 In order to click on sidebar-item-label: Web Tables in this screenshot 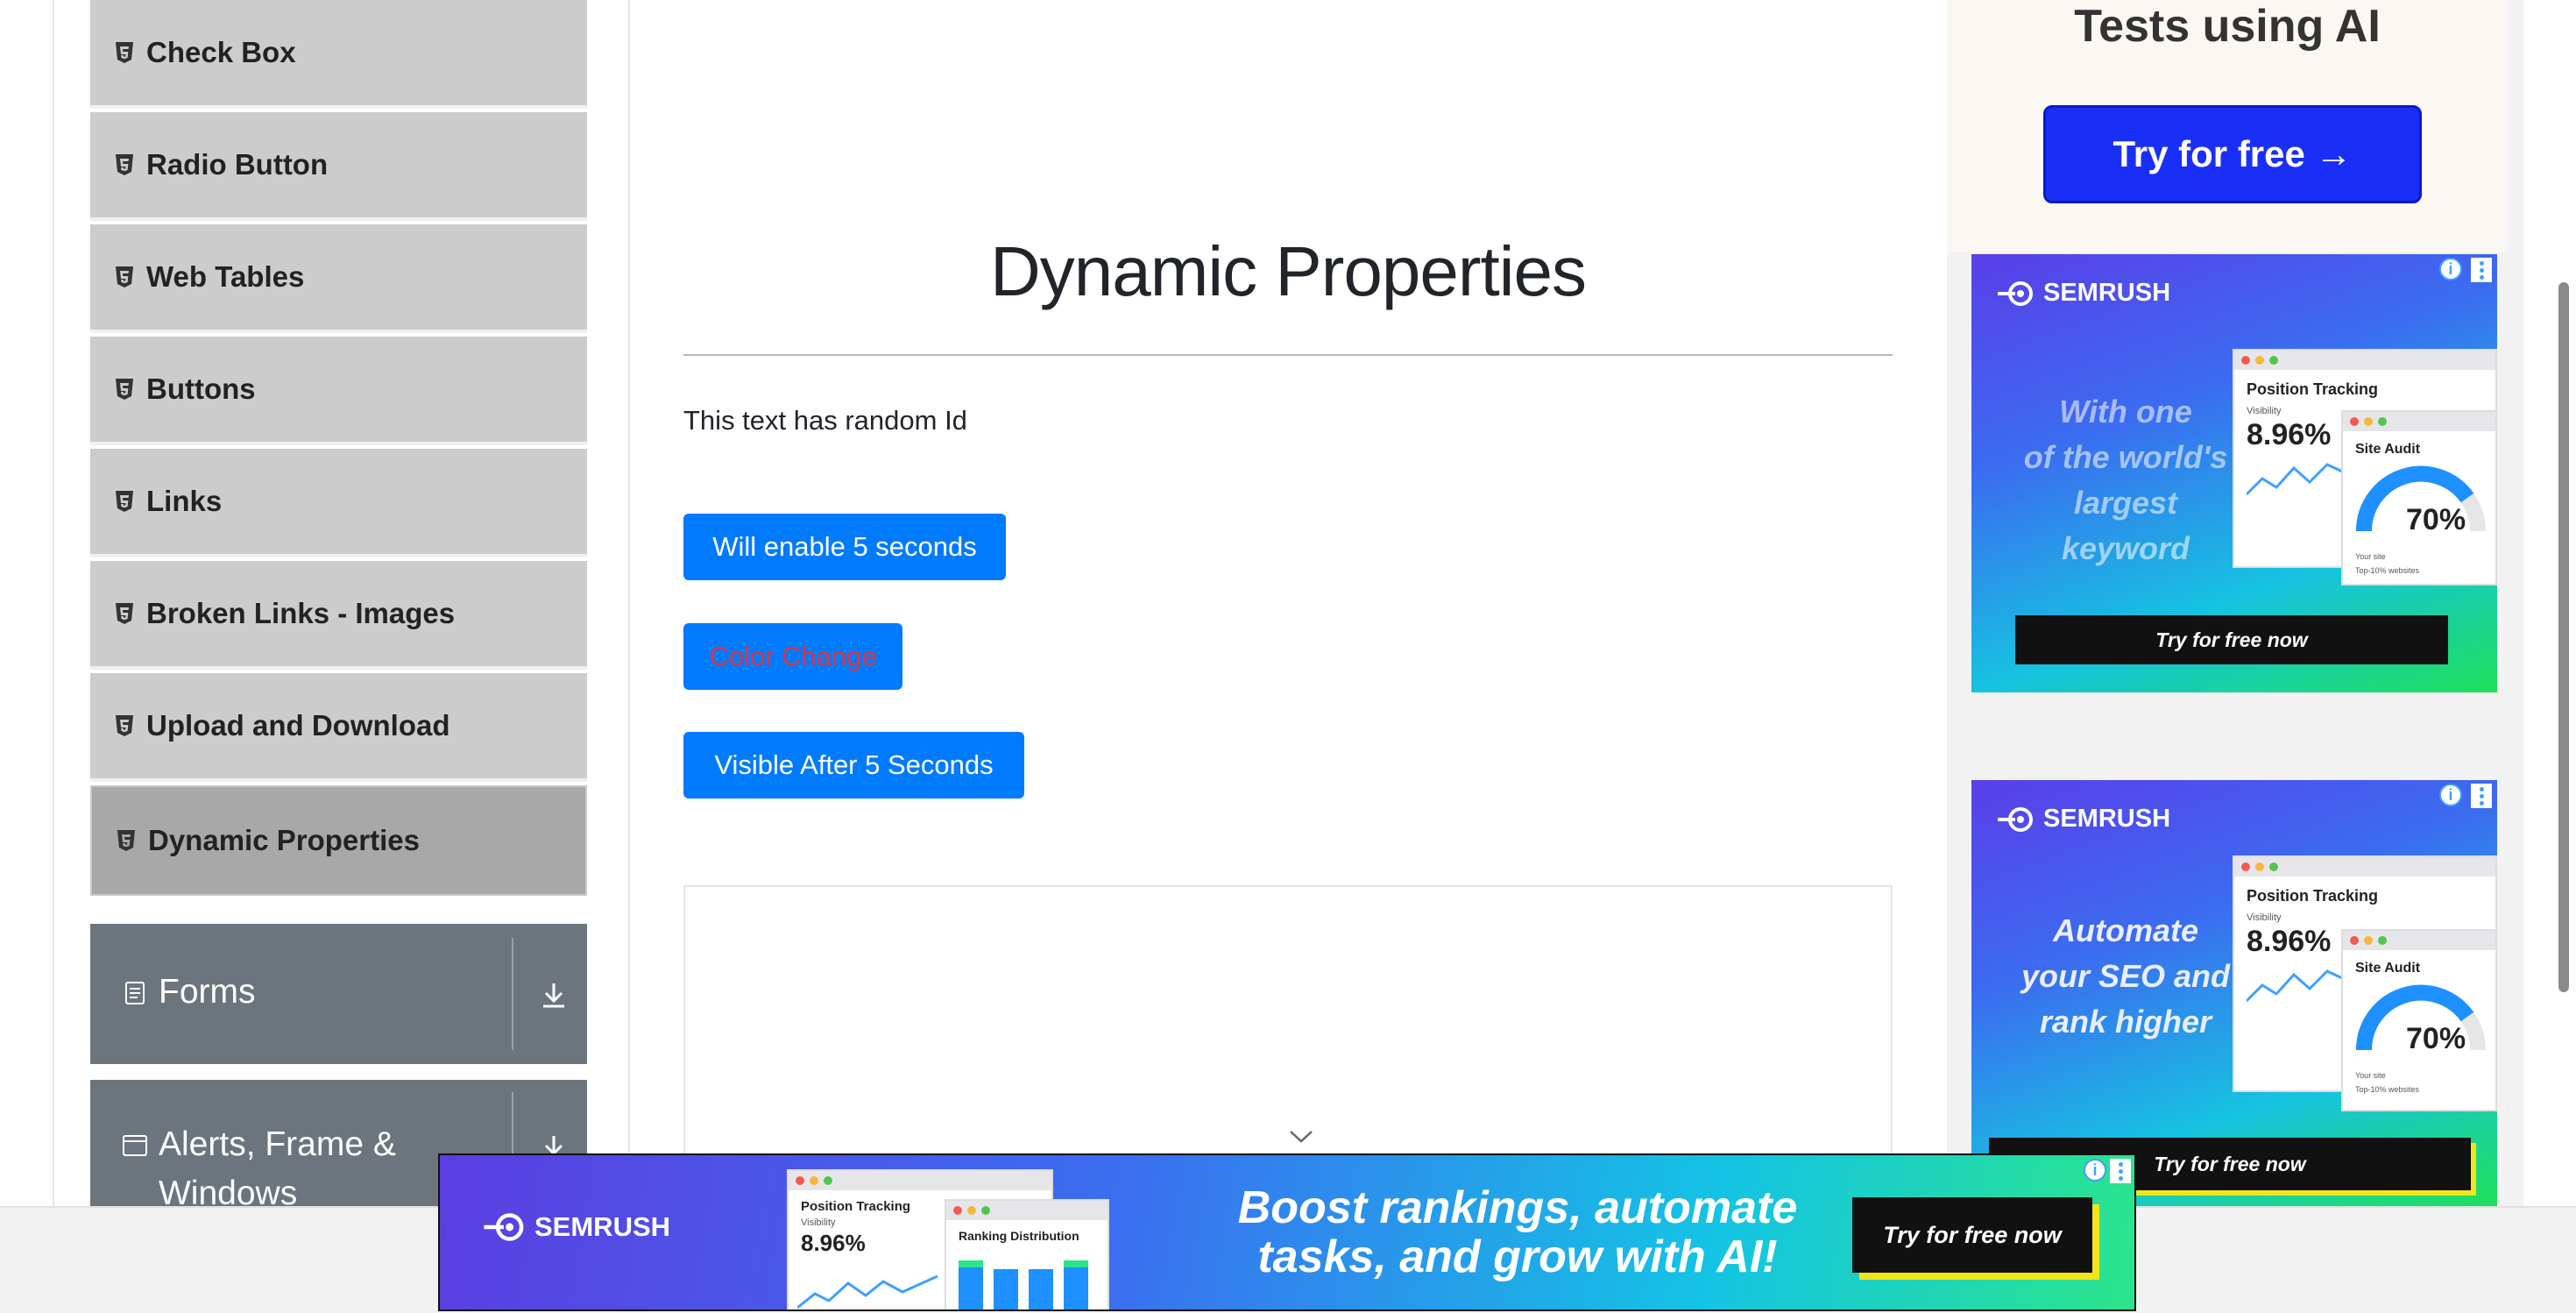, I will do `click(225, 276)`.